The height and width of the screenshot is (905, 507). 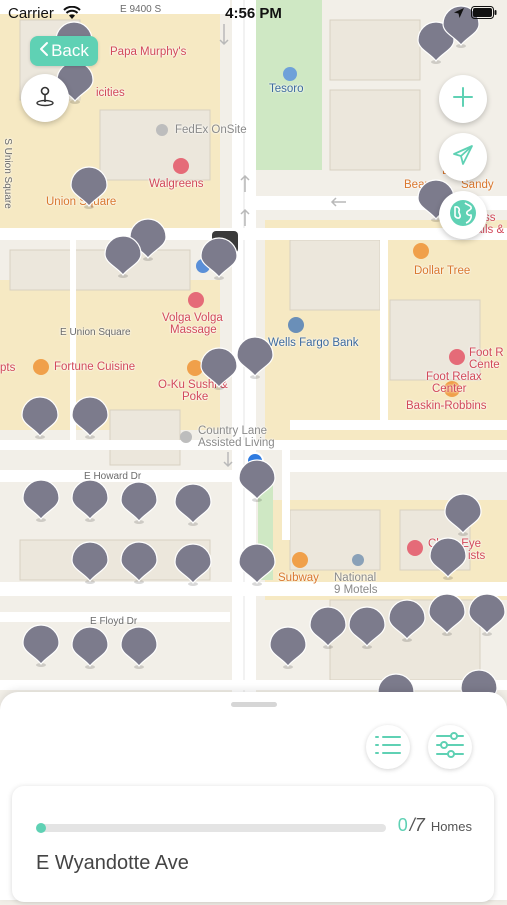 What do you see at coordinates (459, 14) in the screenshot?
I see `location-arrow-icon` at bounding box center [459, 14].